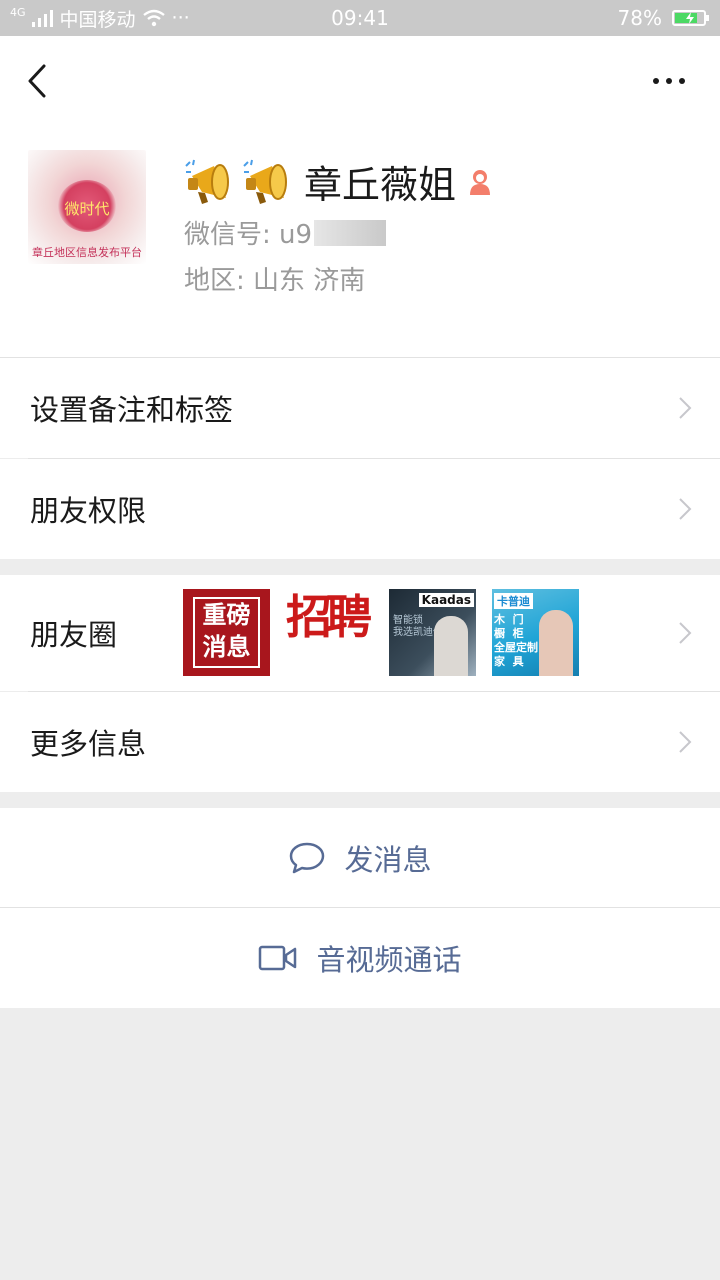  I want to click on back-arrow-icon, so click(37, 81).